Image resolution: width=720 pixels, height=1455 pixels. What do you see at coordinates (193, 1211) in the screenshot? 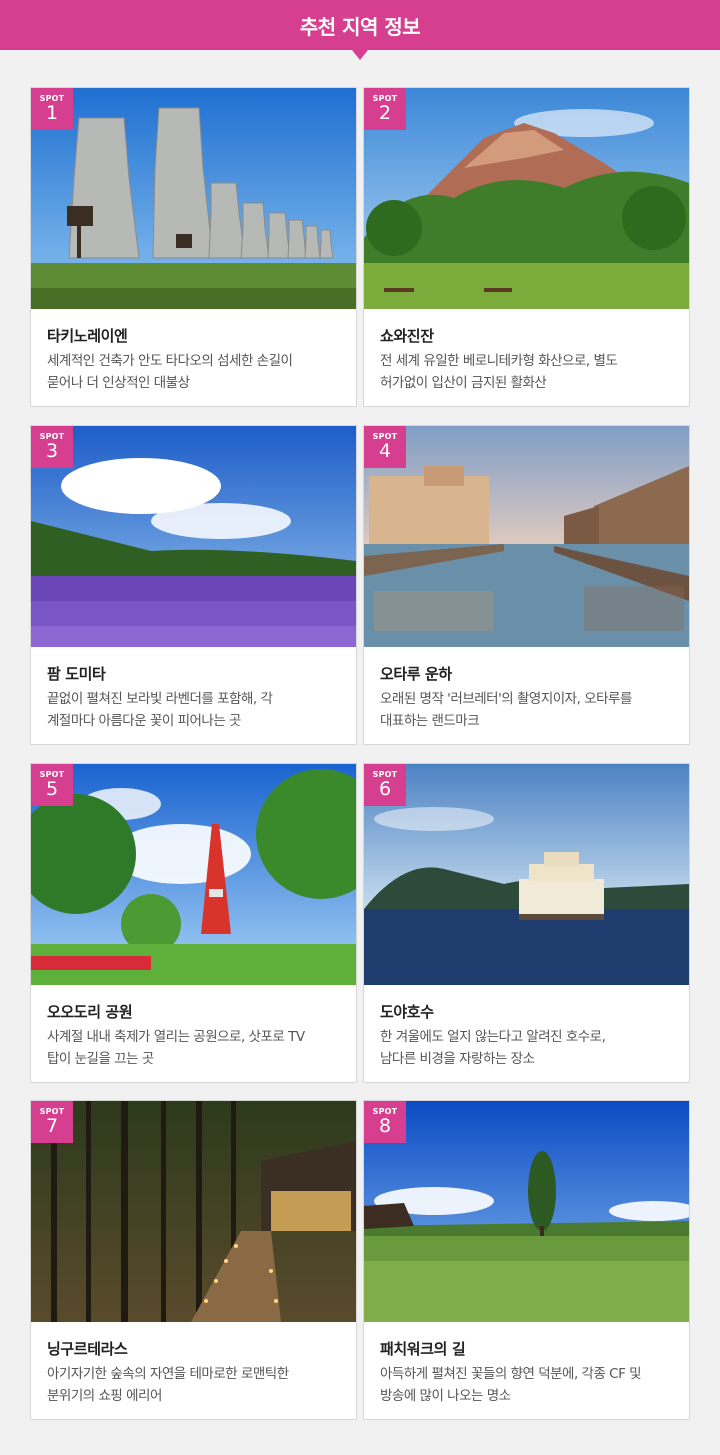
I see `spot-photo-forest-terrace` at bounding box center [193, 1211].